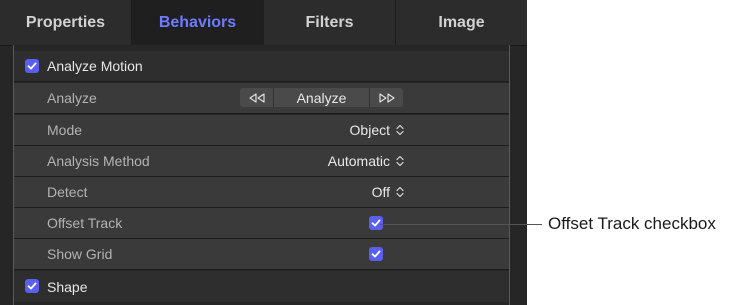 Image resolution: width=752 pixels, height=305 pixels. I want to click on detect-label: Detect, so click(67, 192).